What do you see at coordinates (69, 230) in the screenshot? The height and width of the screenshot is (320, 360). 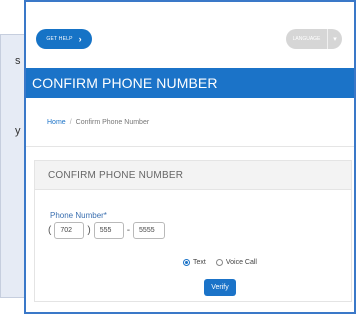 I see `area-code-input: 702` at bounding box center [69, 230].